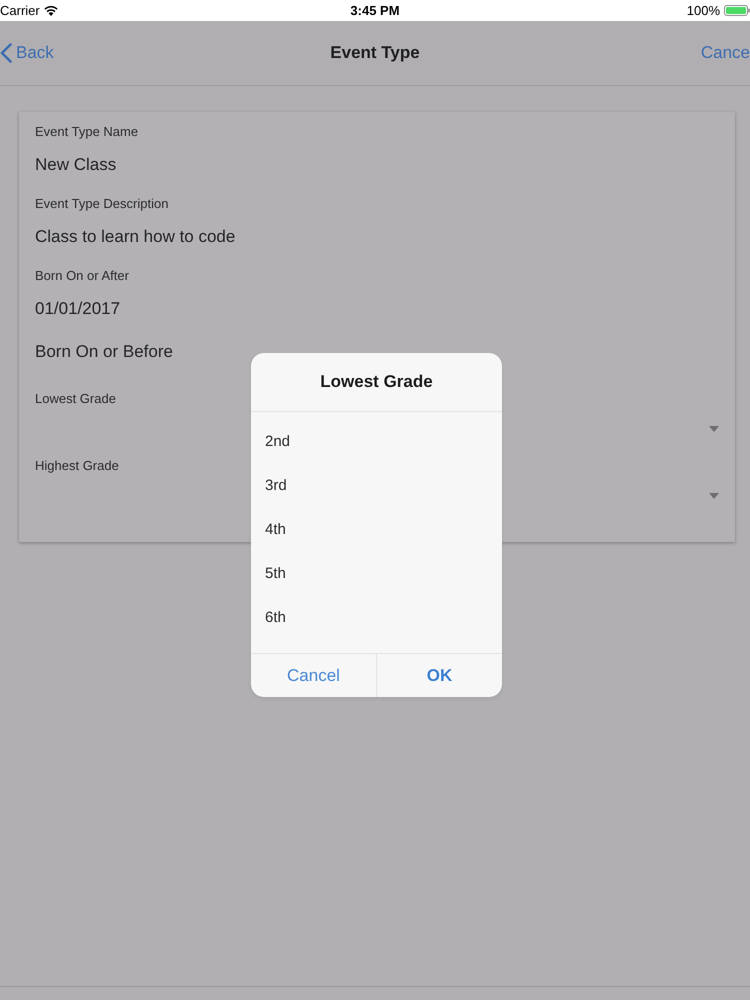 The image size is (750, 1000). What do you see at coordinates (377, 237) in the screenshot?
I see `text-field: Class to learn how to code` at bounding box center [377, 237].